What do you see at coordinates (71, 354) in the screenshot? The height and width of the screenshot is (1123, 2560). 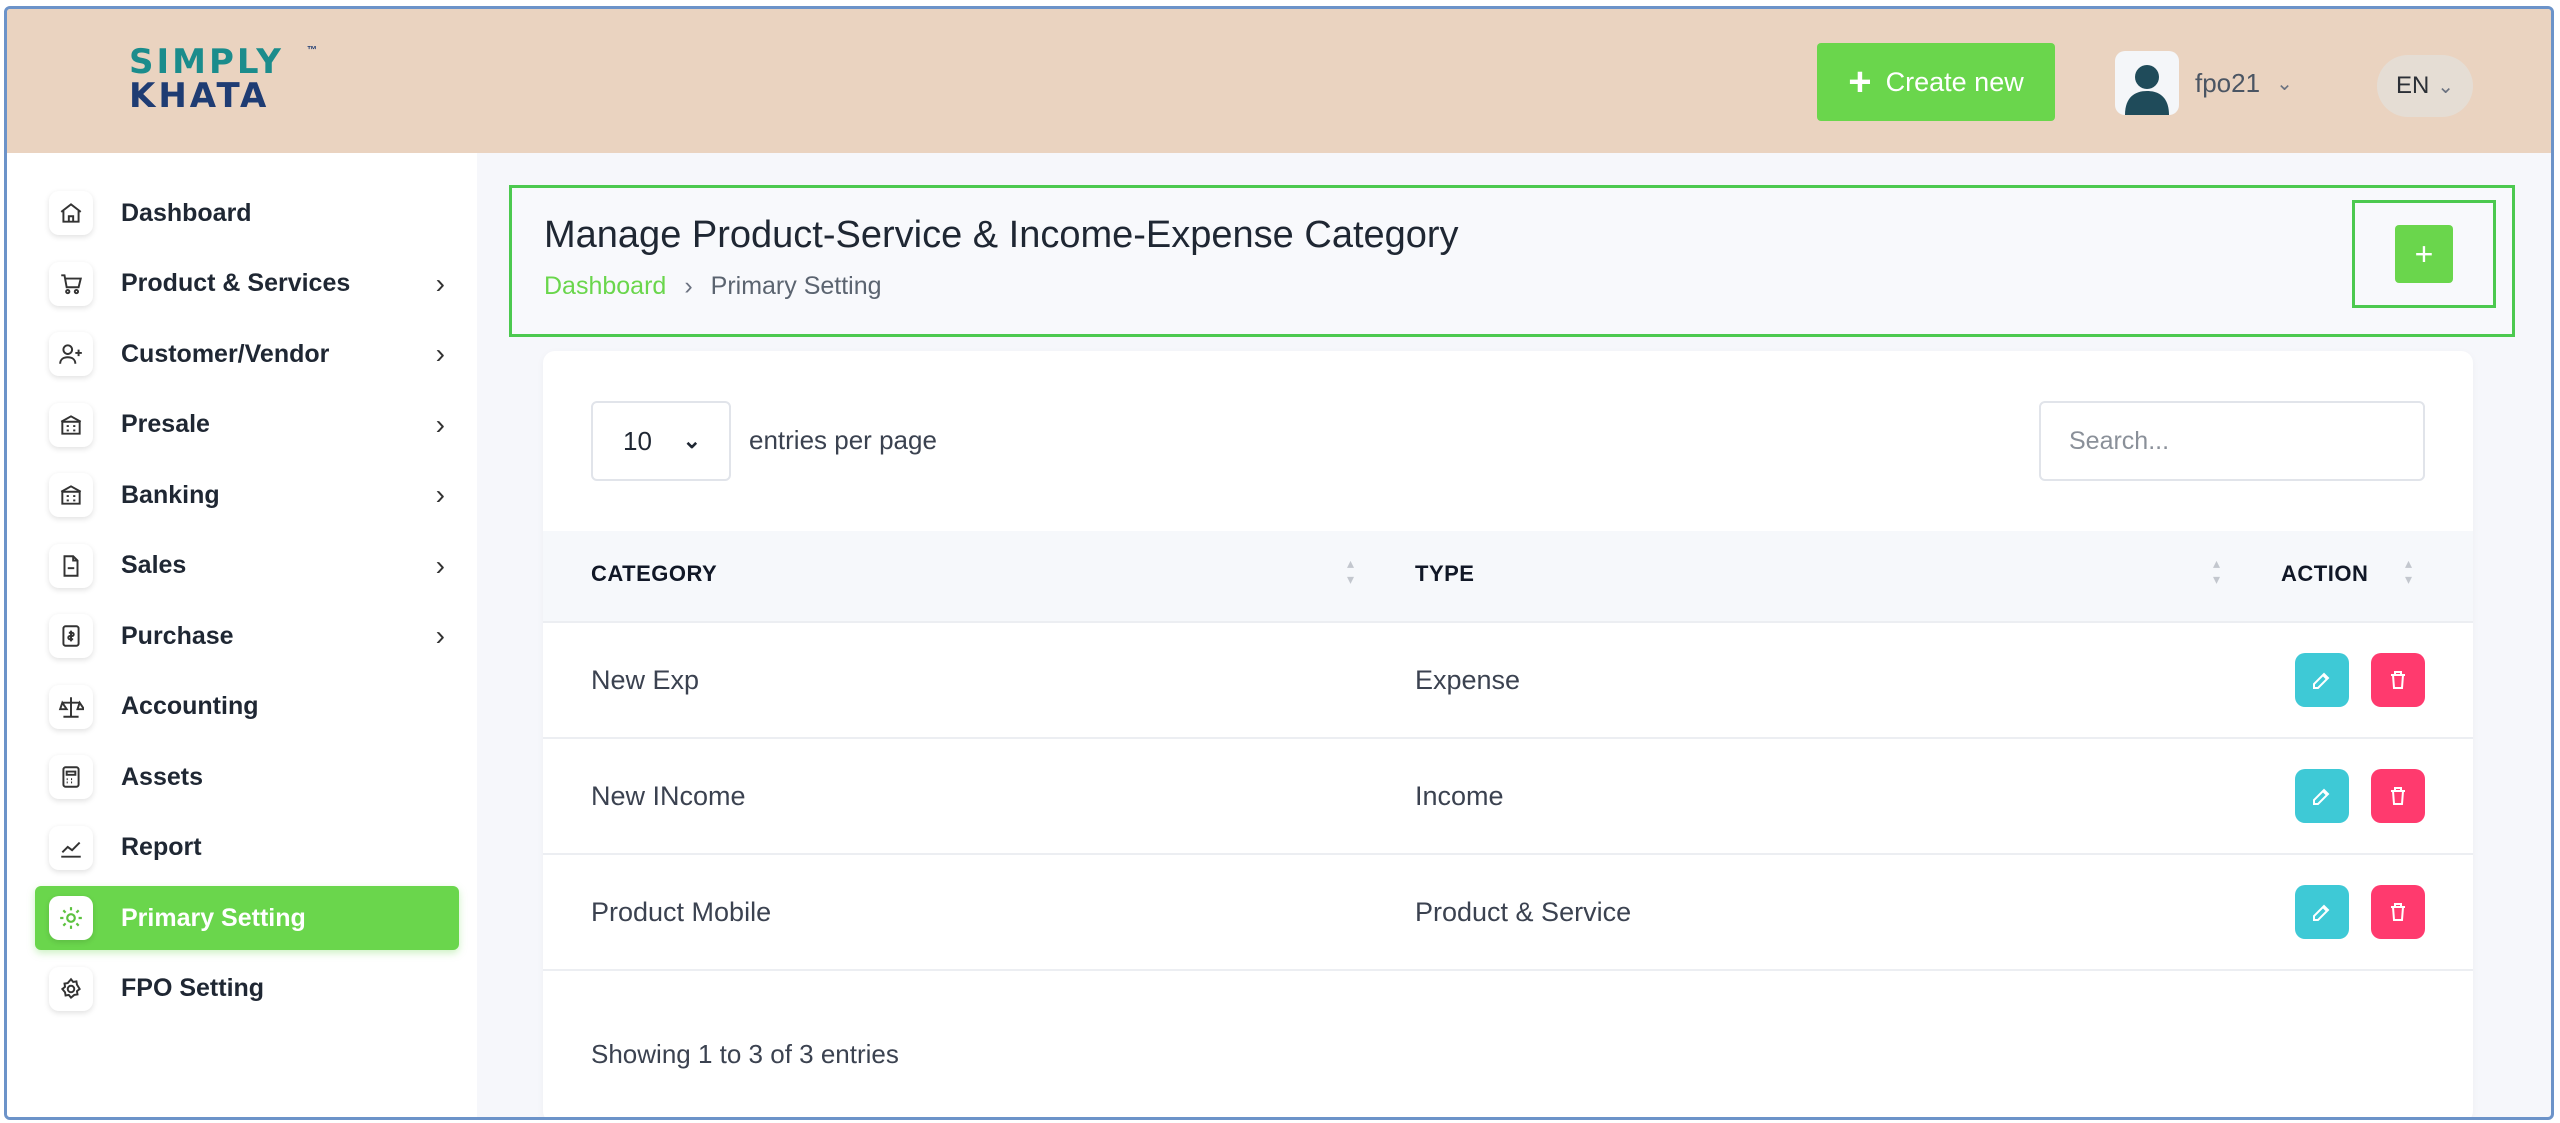 I see `user-plus-icon` at bounding box center [71, 354].